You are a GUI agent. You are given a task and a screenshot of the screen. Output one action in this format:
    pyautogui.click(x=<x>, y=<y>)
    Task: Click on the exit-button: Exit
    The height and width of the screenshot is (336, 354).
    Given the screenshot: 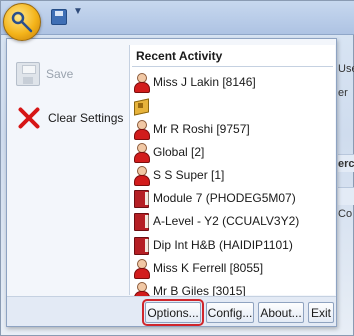 What is the action you would take?
    pyautogui.click(x=321, y=312)
    